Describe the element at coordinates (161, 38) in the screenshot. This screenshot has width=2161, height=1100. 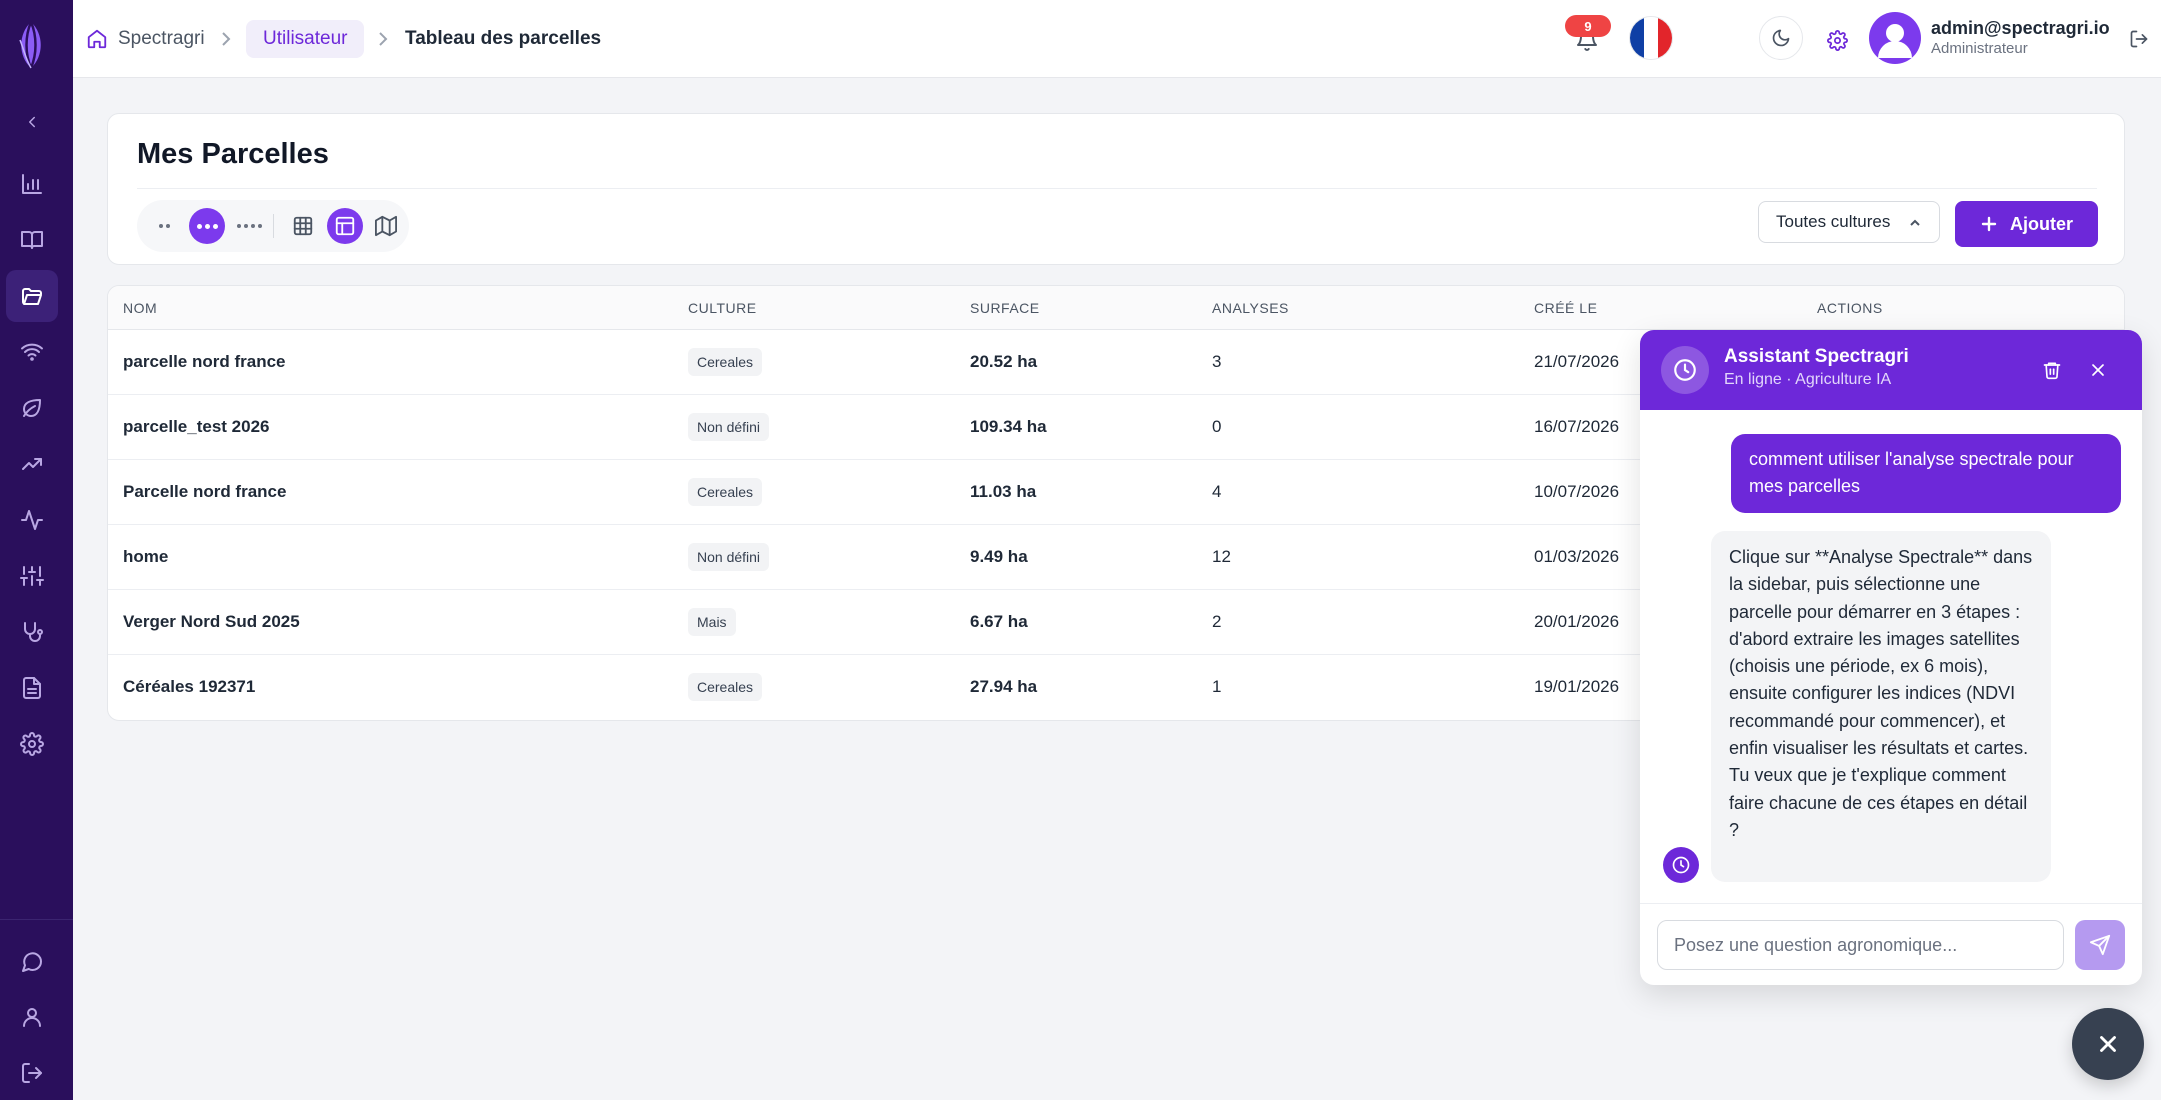
I see `breadcrumb-home-label: Spectragri` at that location.